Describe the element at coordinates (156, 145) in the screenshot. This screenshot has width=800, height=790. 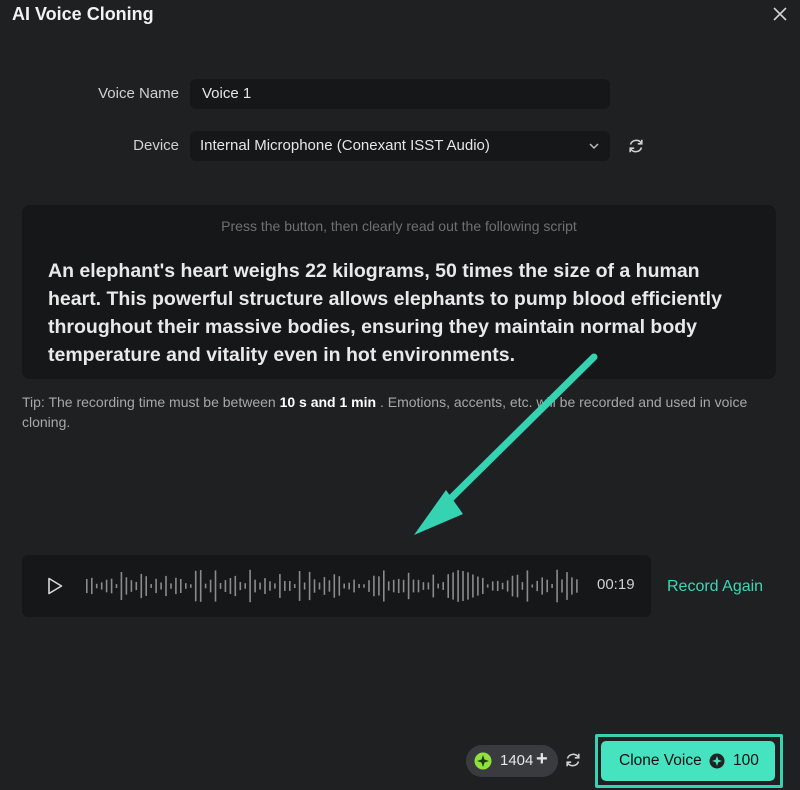
I see `device-label: Device` at that location.